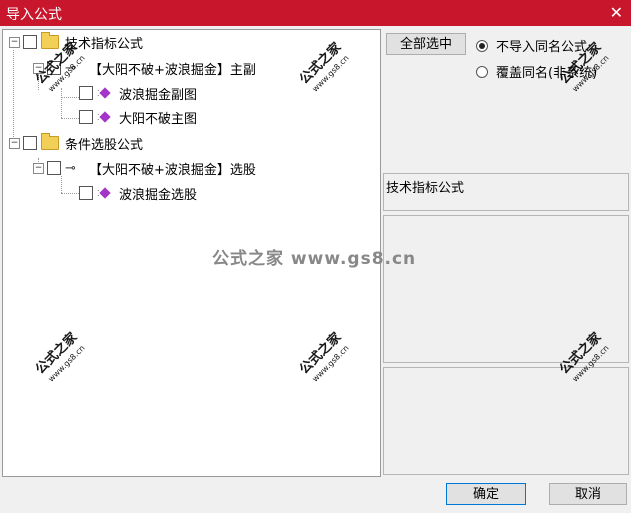 The image size is (631, 513). I want to click on tree-node-label: 波浪掘金选股, so click(158, 195).